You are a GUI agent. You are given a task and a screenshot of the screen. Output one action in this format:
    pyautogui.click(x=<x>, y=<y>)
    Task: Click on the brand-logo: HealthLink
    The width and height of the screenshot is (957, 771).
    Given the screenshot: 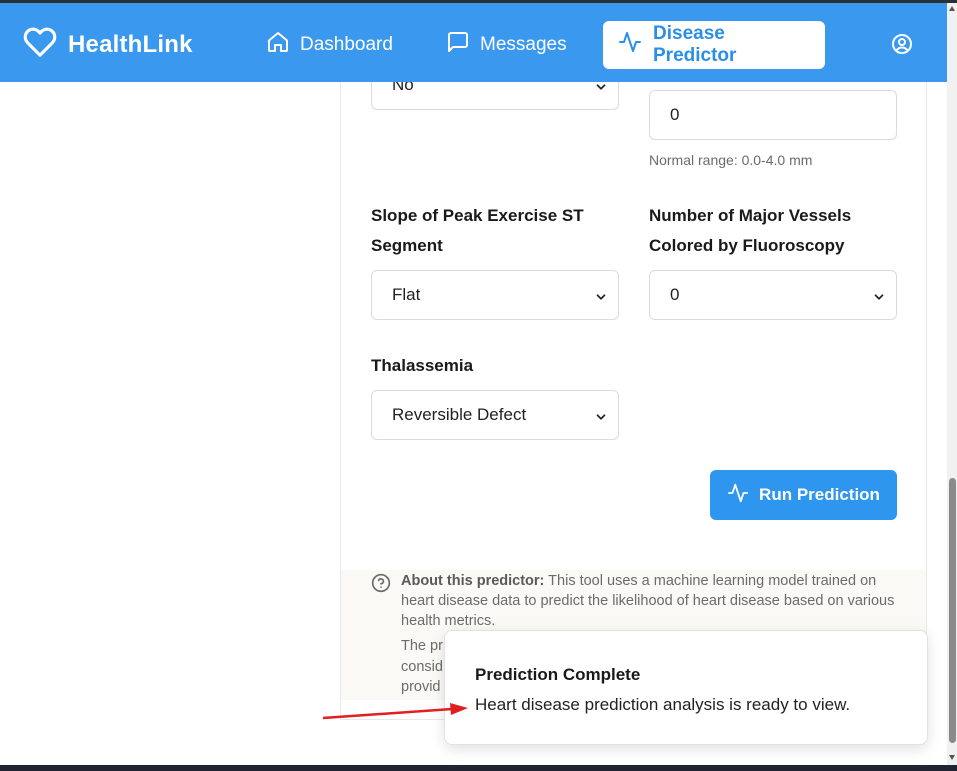 What is the action you would take?
    pyautogui.click(x=107, y=44)
    